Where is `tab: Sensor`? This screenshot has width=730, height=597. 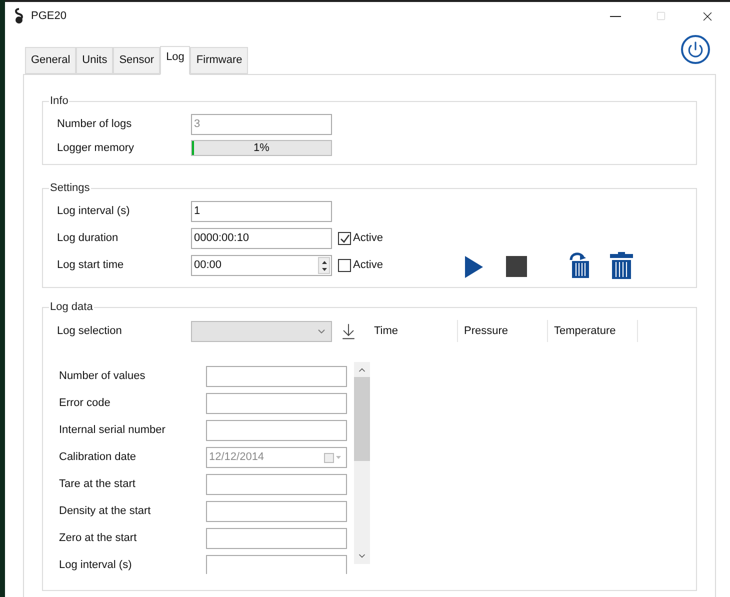 tab: Sensor is located at coordinates (136, 60).